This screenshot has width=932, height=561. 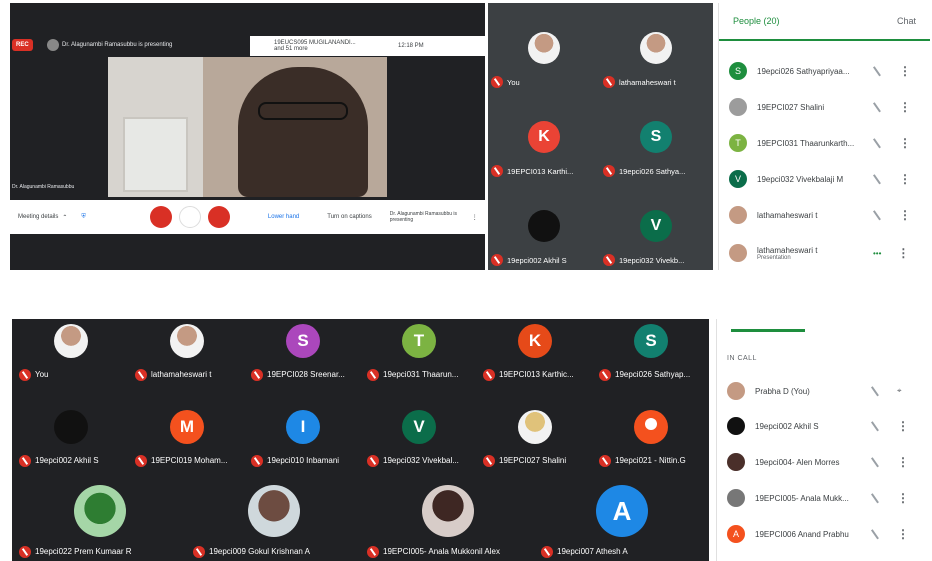 What do you see at coordinates (827, 107) in the screenshot?
I see `people-row: 19EPCI027 Shalini ⋮` at bounding box center [827, 107].